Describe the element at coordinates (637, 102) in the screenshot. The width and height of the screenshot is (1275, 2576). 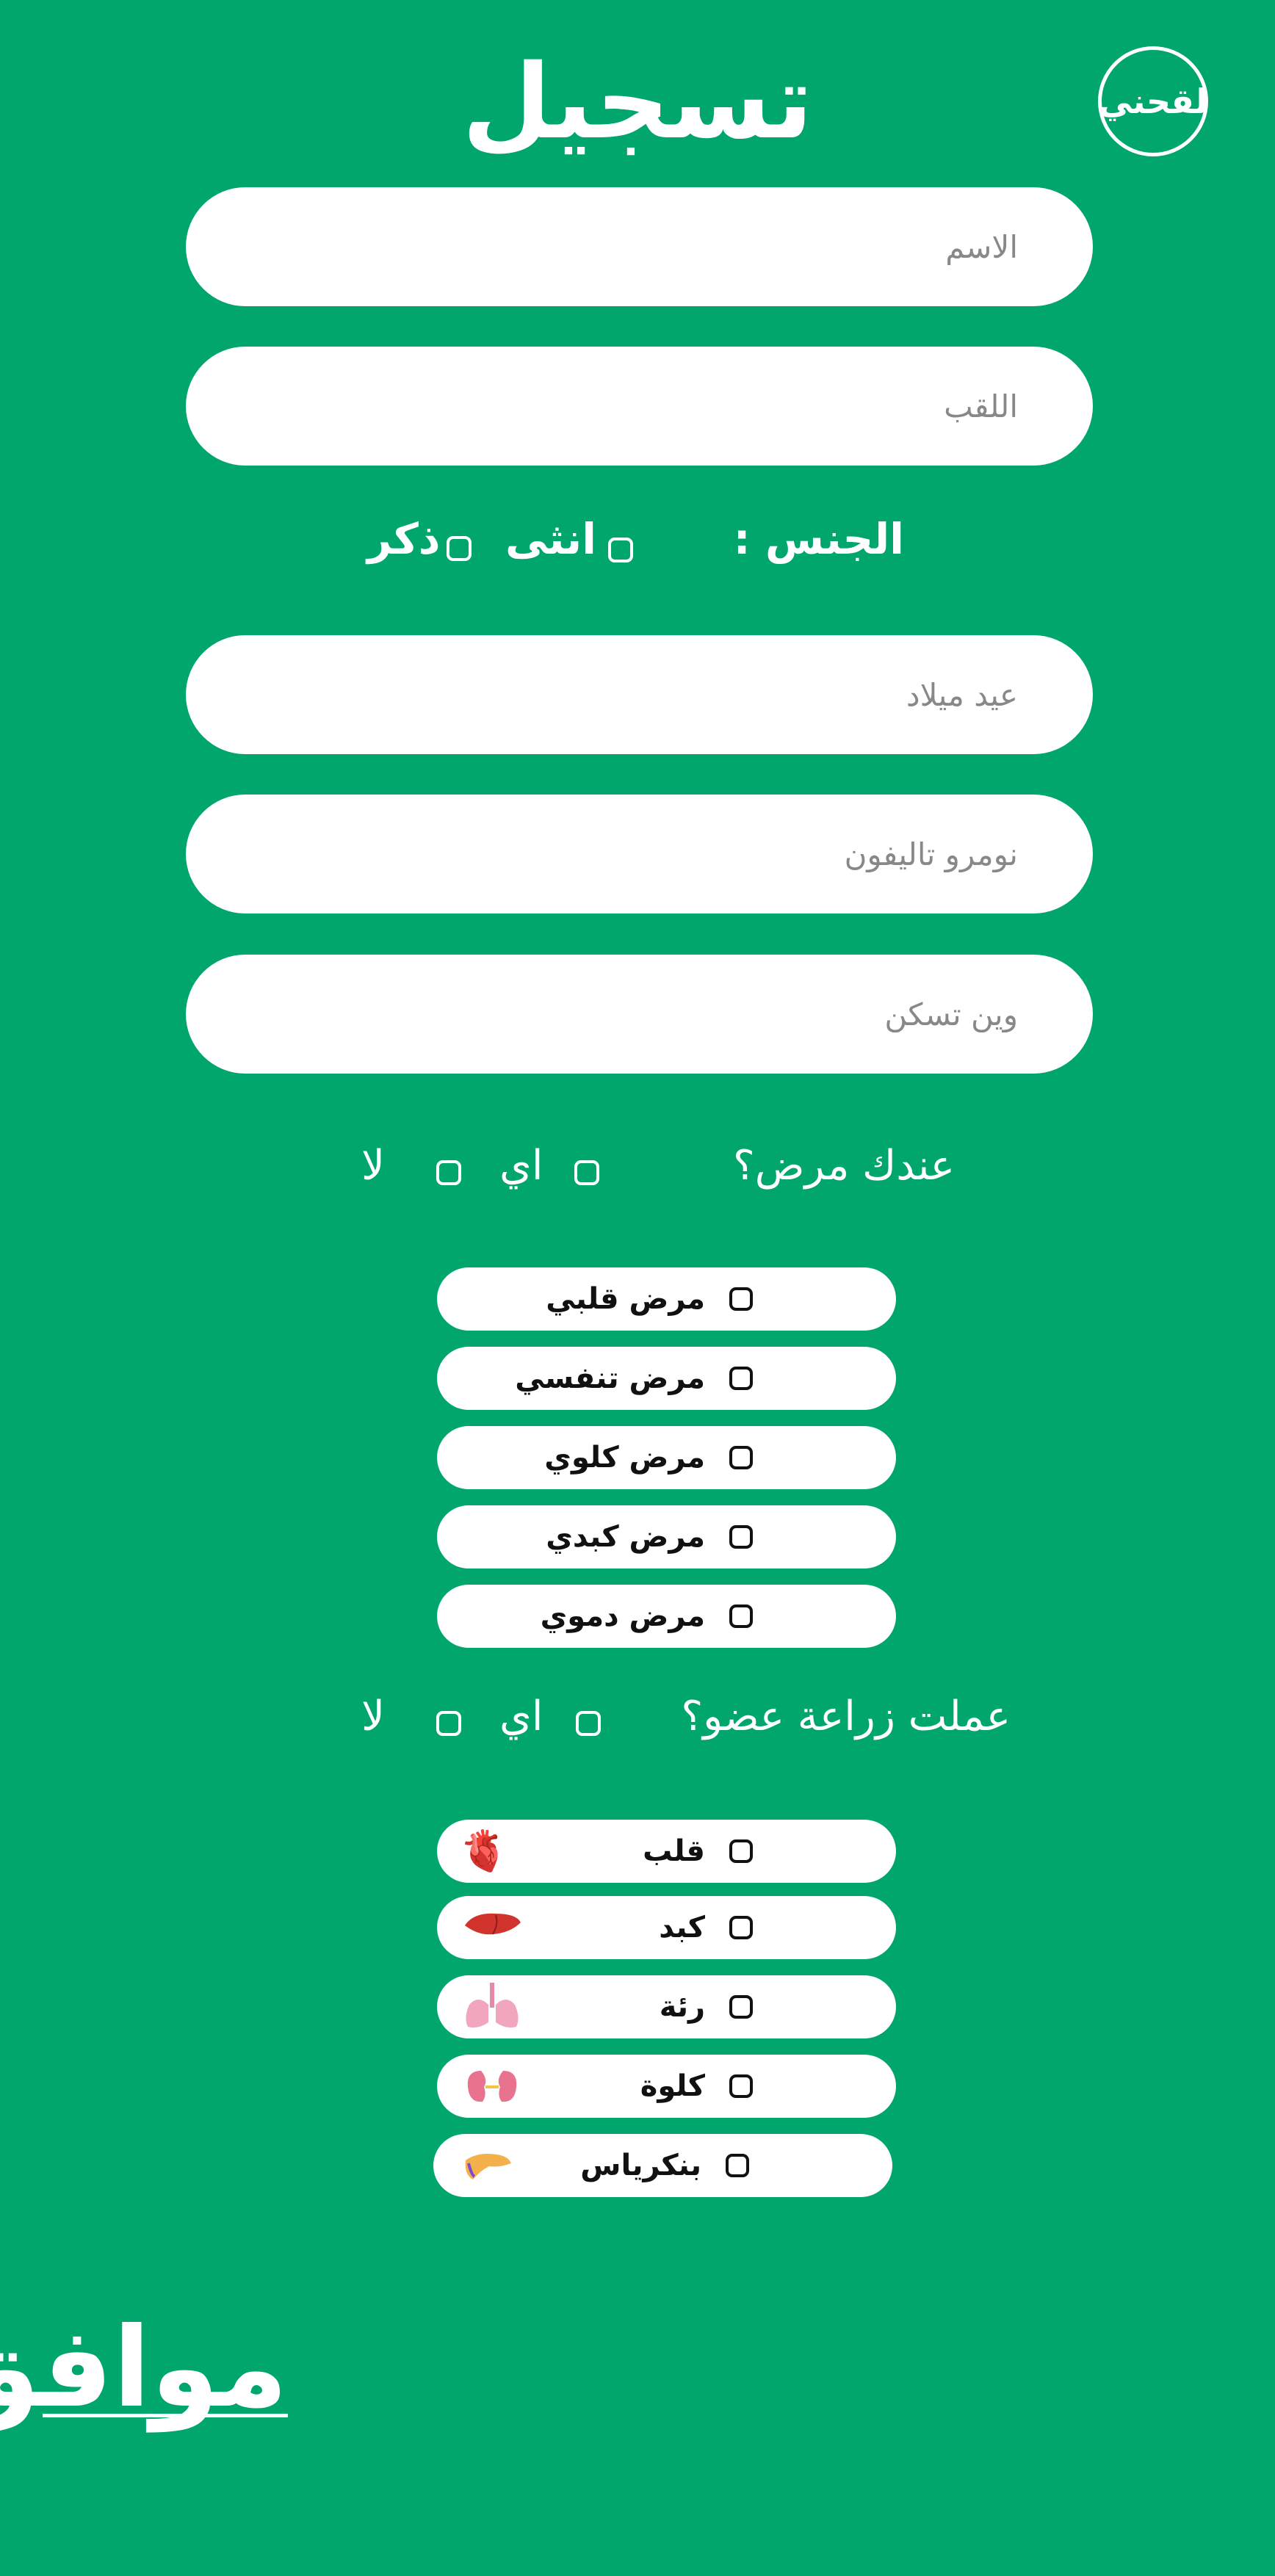
I see `page-title: تسجيل` at that location.